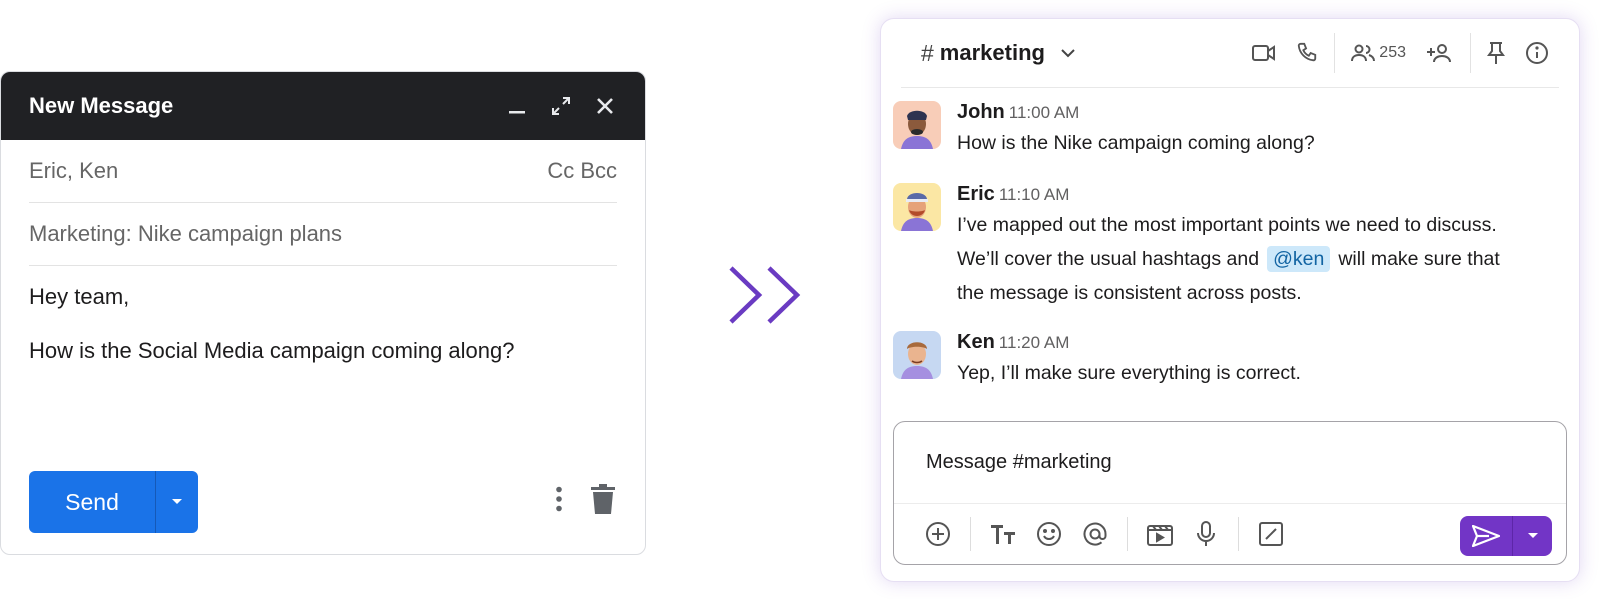 The width and height of the screenshot is (1600, 599). What do you see at coordinates (992, 52) in the screenshot?
I see `channel-name: marketing` at bounding box center [992, 52].